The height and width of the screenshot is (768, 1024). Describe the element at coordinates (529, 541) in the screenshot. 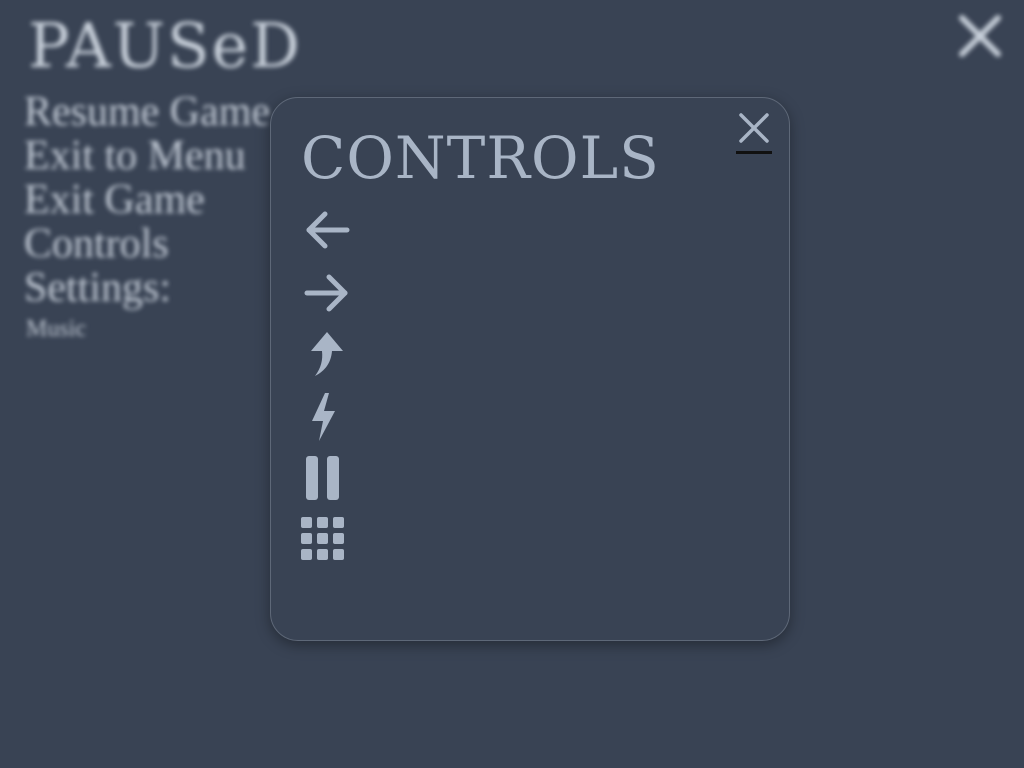

I see `control-row-menu` at that location.